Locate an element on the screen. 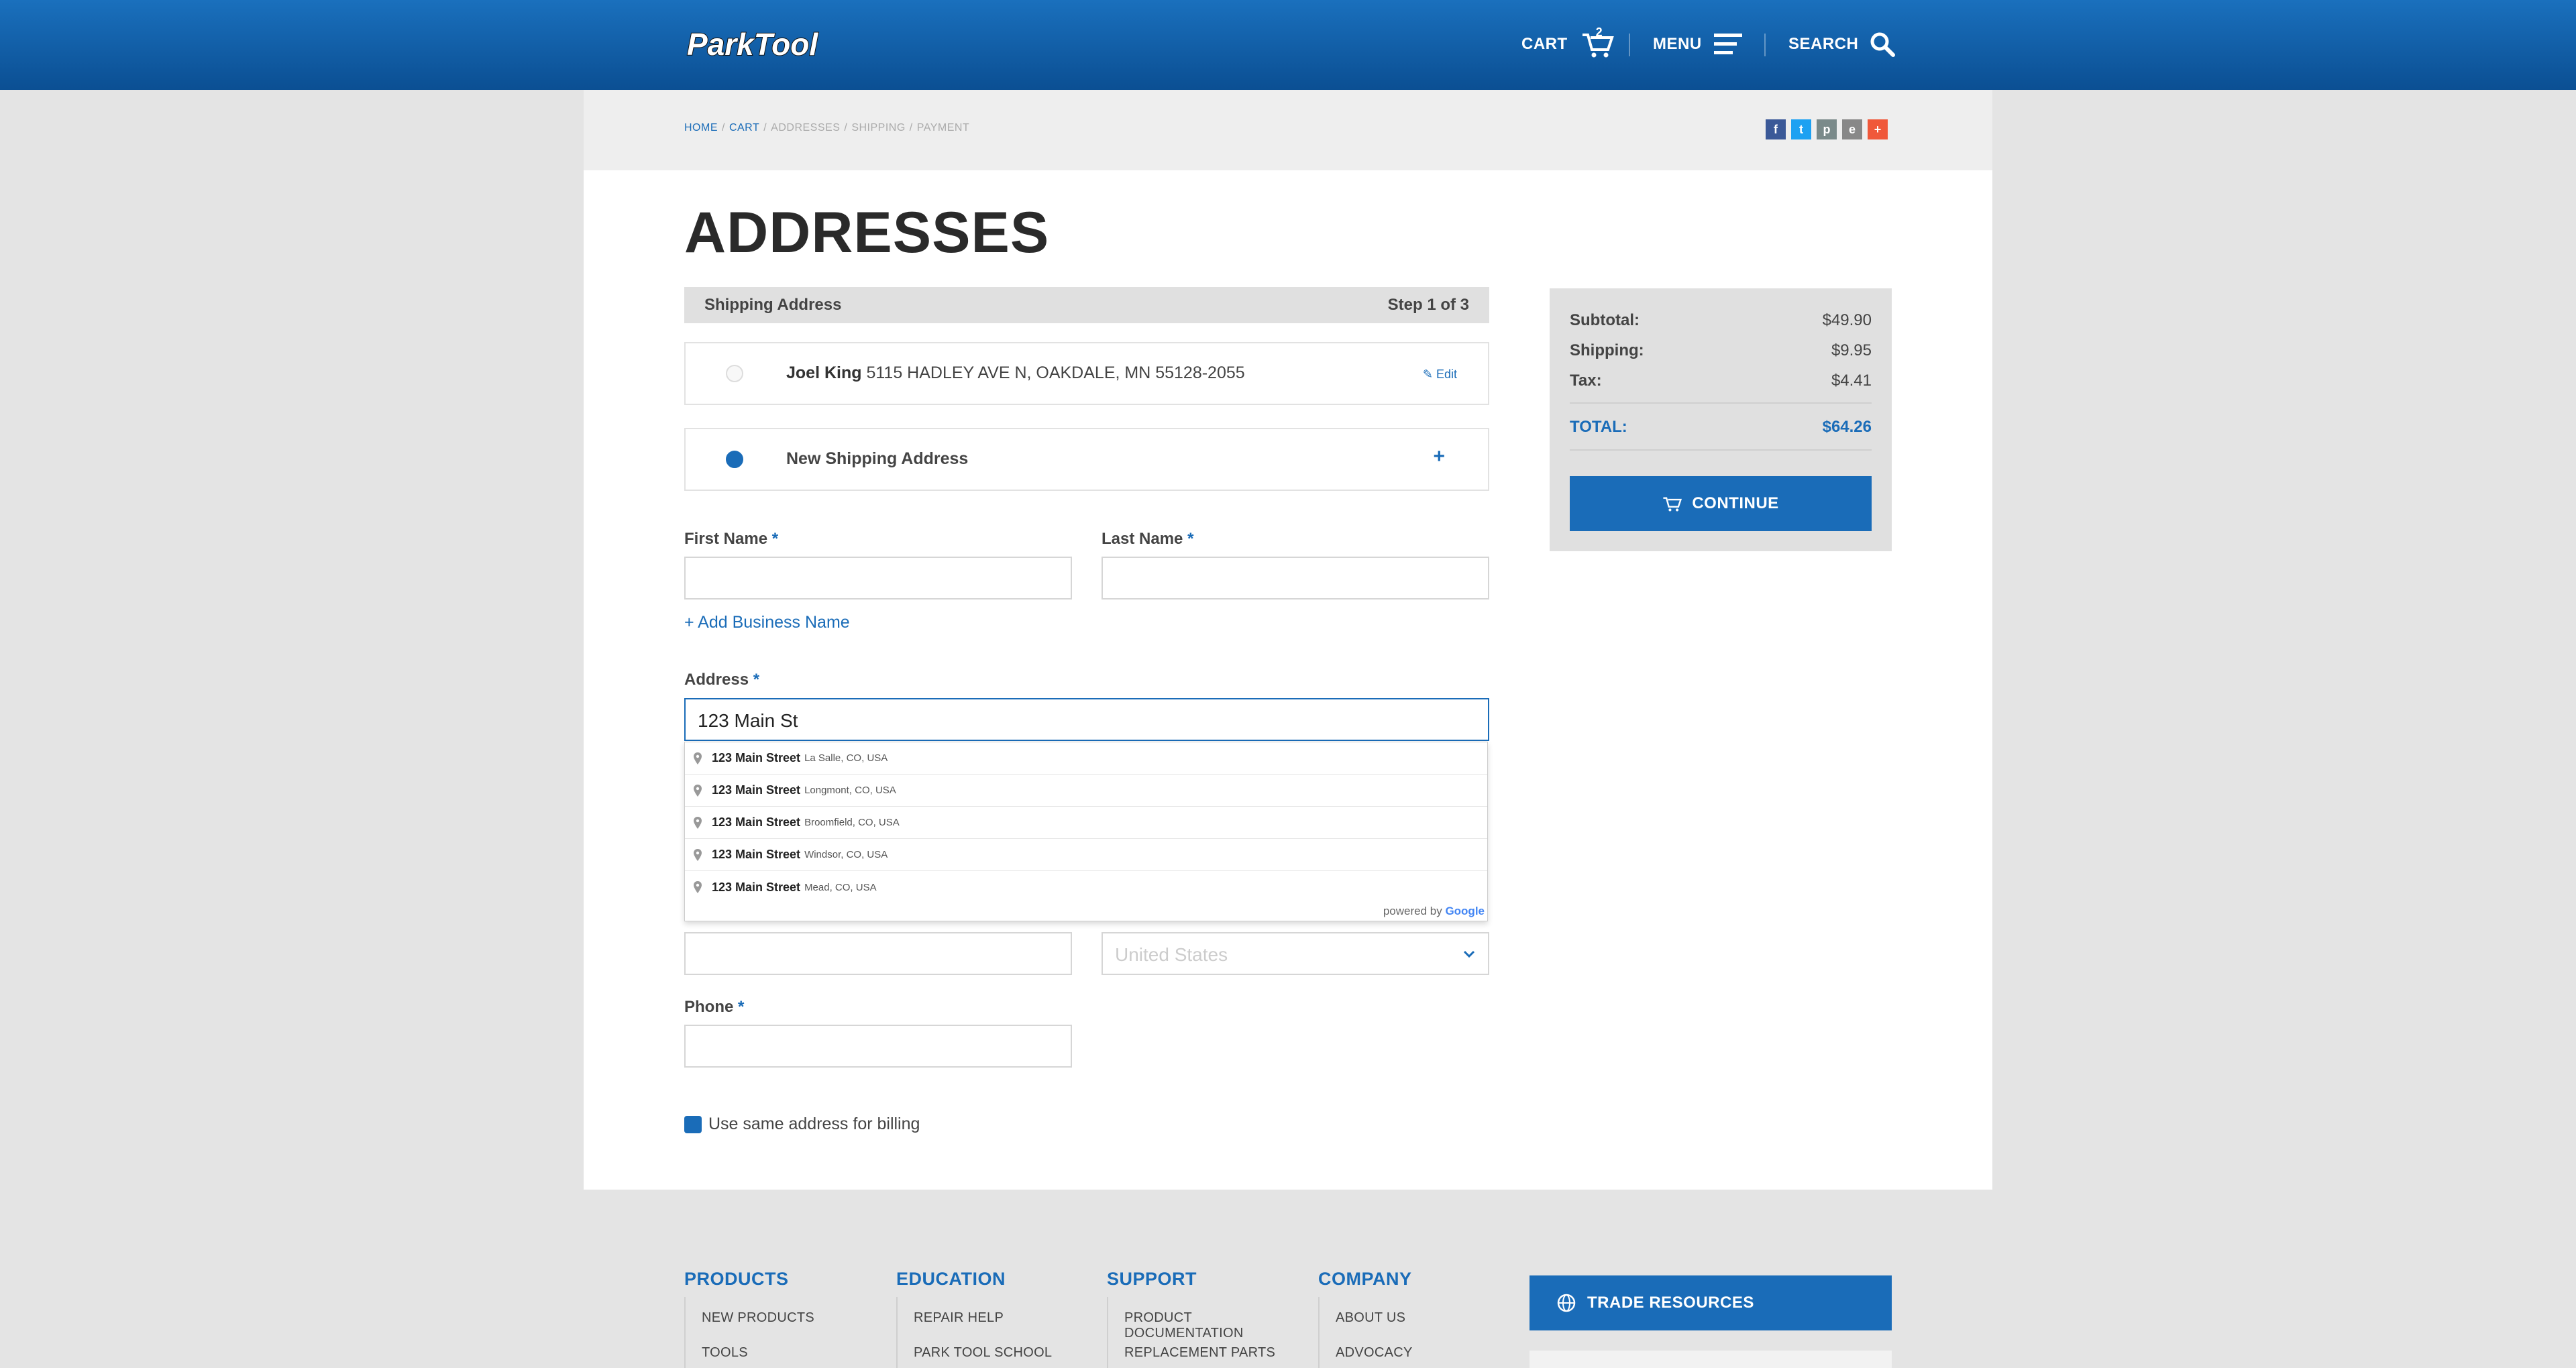 This screenshot has height=1368, width=2576. menu-label: MENU is located at coordinates (1677, 44).